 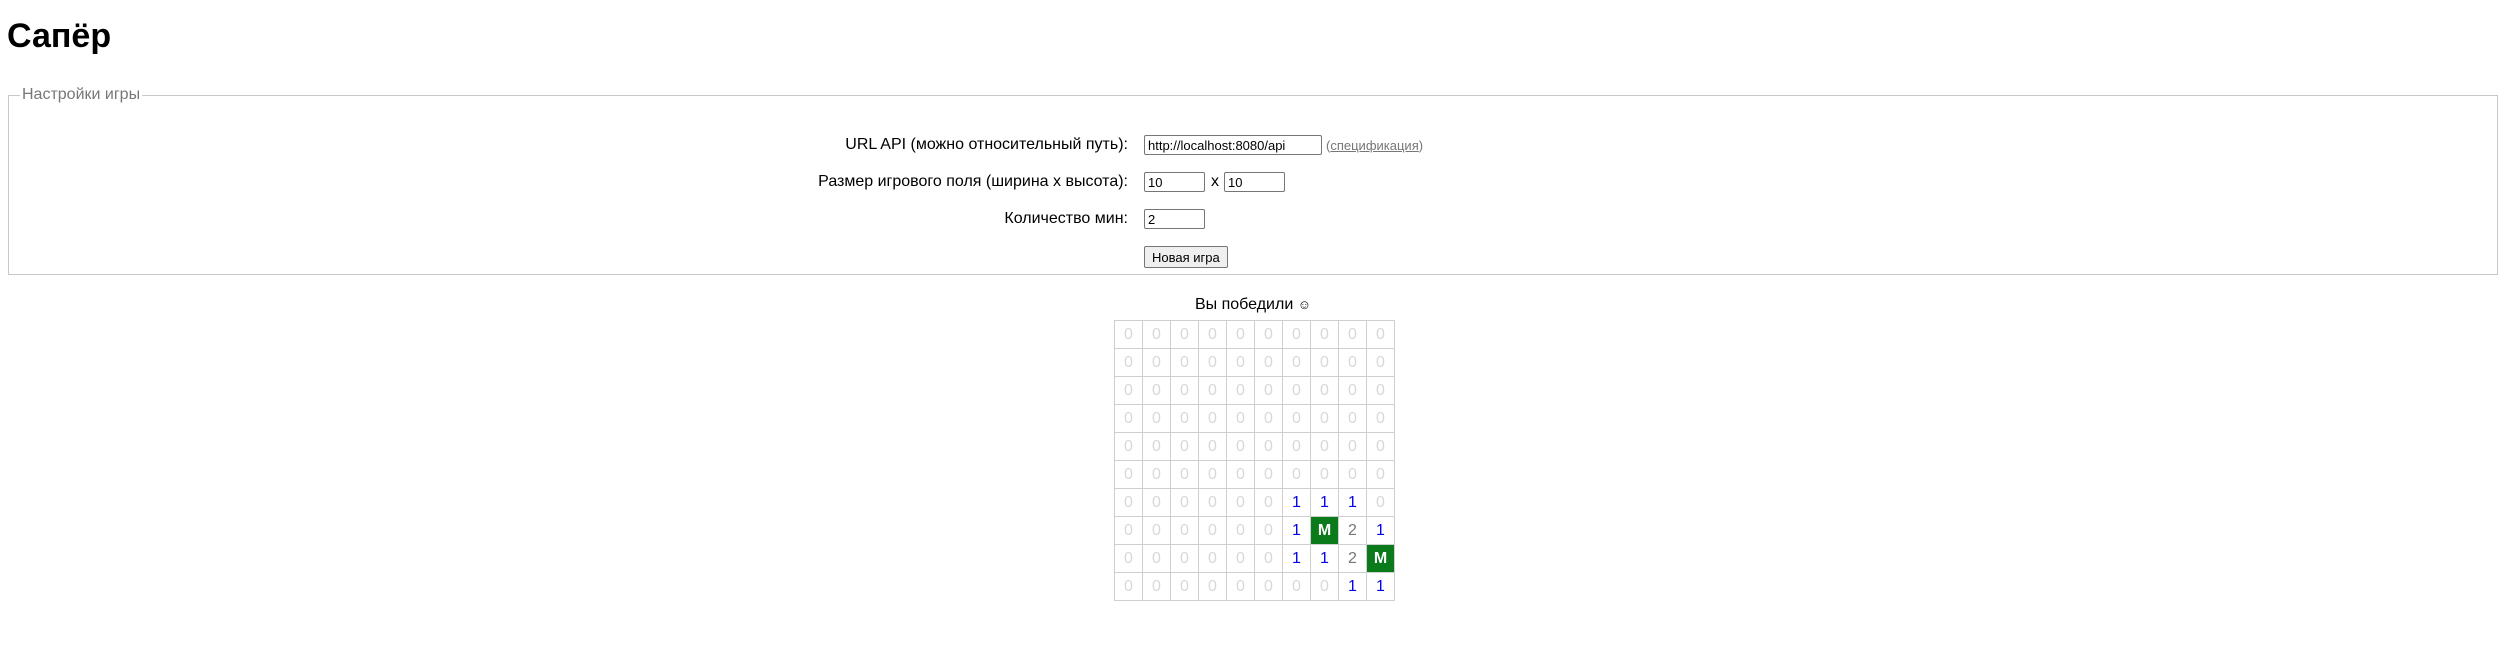 I want to click on api-url-input, so click(x=1233, y=145).